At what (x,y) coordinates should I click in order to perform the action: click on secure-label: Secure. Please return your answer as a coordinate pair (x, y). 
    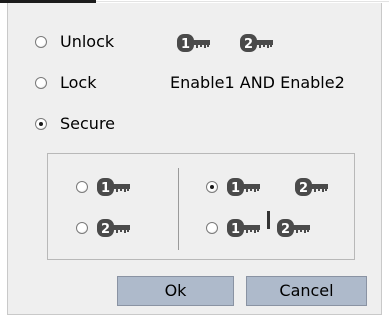
    Looking at the image, I should click on (87, 123).